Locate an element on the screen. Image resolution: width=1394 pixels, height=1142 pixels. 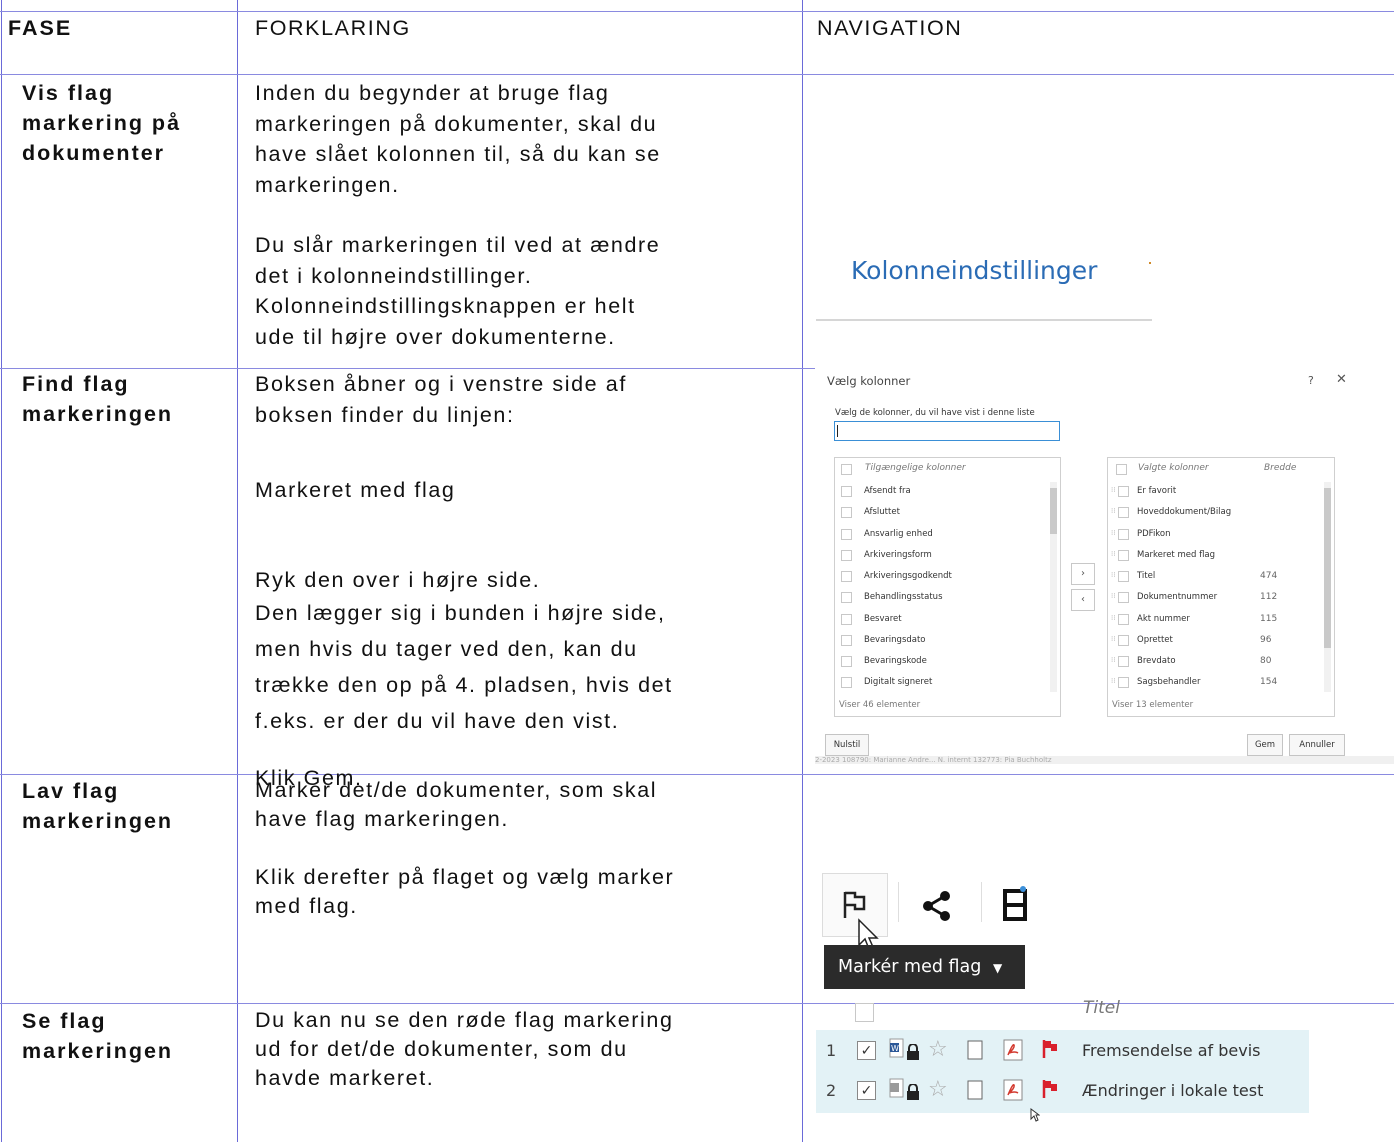
list-row-title: Fremsendelse af bevis is located at coordinates (1171, 1050).